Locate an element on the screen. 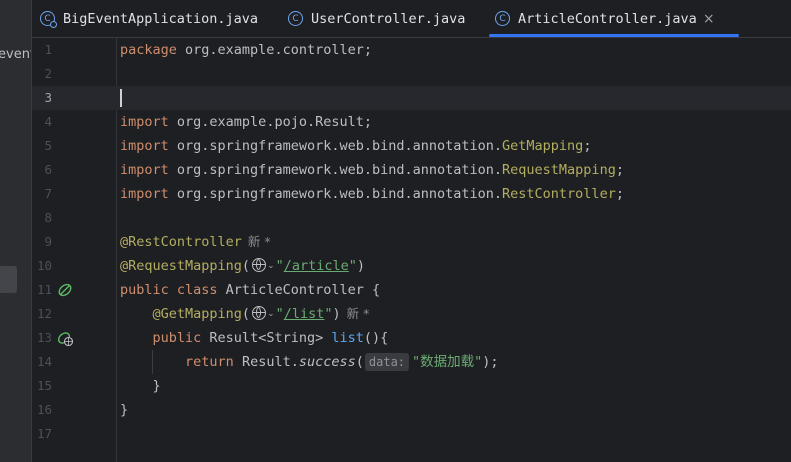  code-line: 9 @RestController 新 * is located at coordinates (411, 242).